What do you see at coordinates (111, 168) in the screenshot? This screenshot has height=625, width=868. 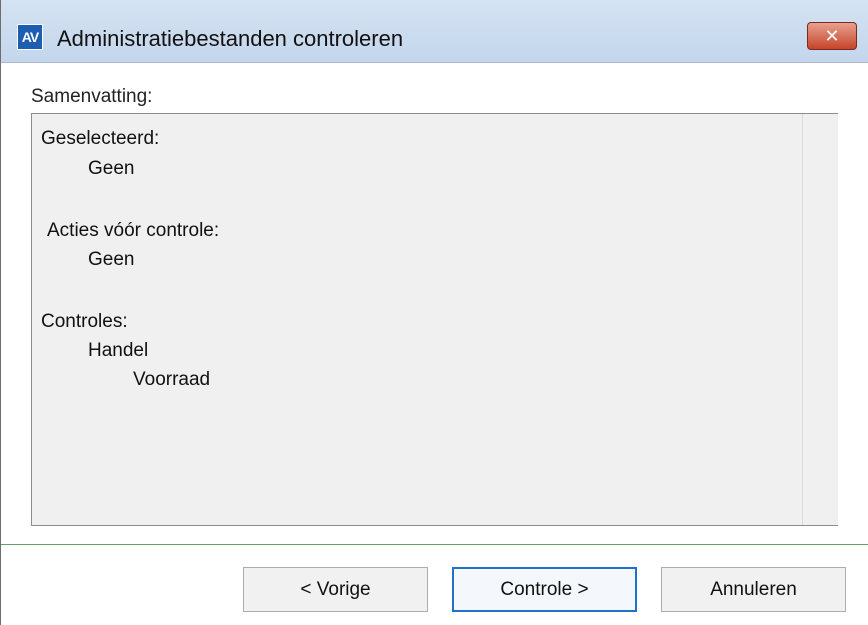 I see `section-item-selected-none: Geen` at bounding box center [111, 168].